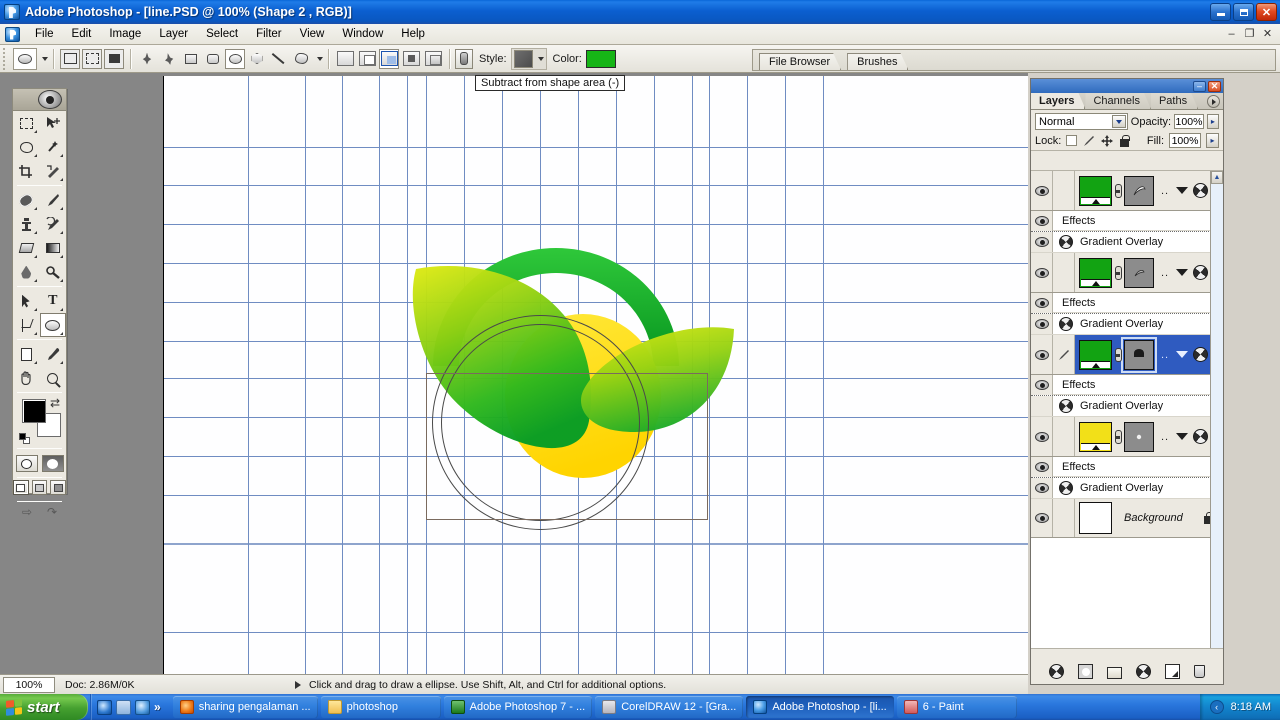 Image resolution: width=1280 pixels, height=720 pixels. I want to click on start-button: start, so click(44, 707).